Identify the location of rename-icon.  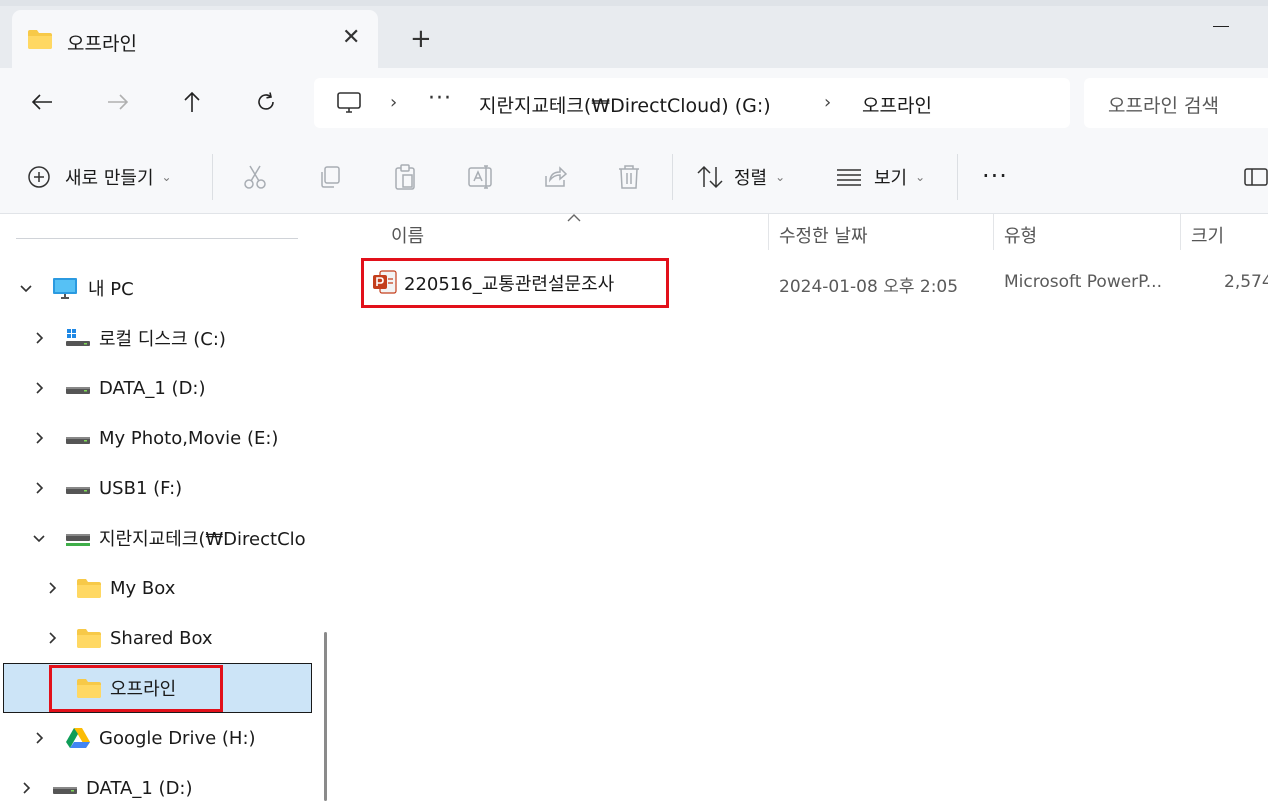
(480, 177).